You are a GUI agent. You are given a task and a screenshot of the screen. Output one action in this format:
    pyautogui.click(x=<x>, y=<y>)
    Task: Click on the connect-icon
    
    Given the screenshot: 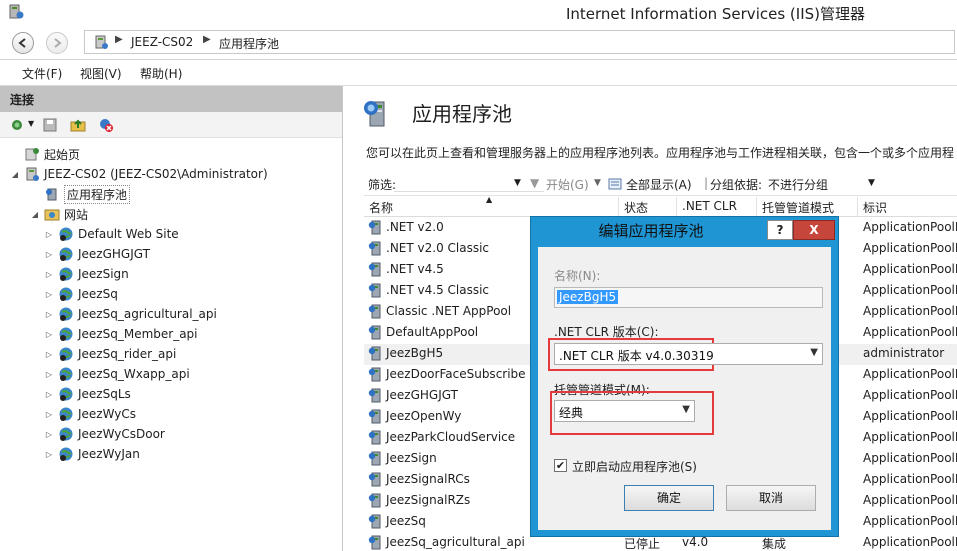 What is the action you would take?
    pyautogui.click(x=18, y=125)
    